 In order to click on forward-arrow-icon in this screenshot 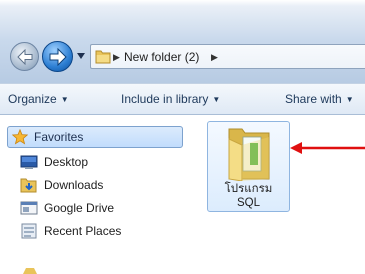, I will do `click(58, 57)`.